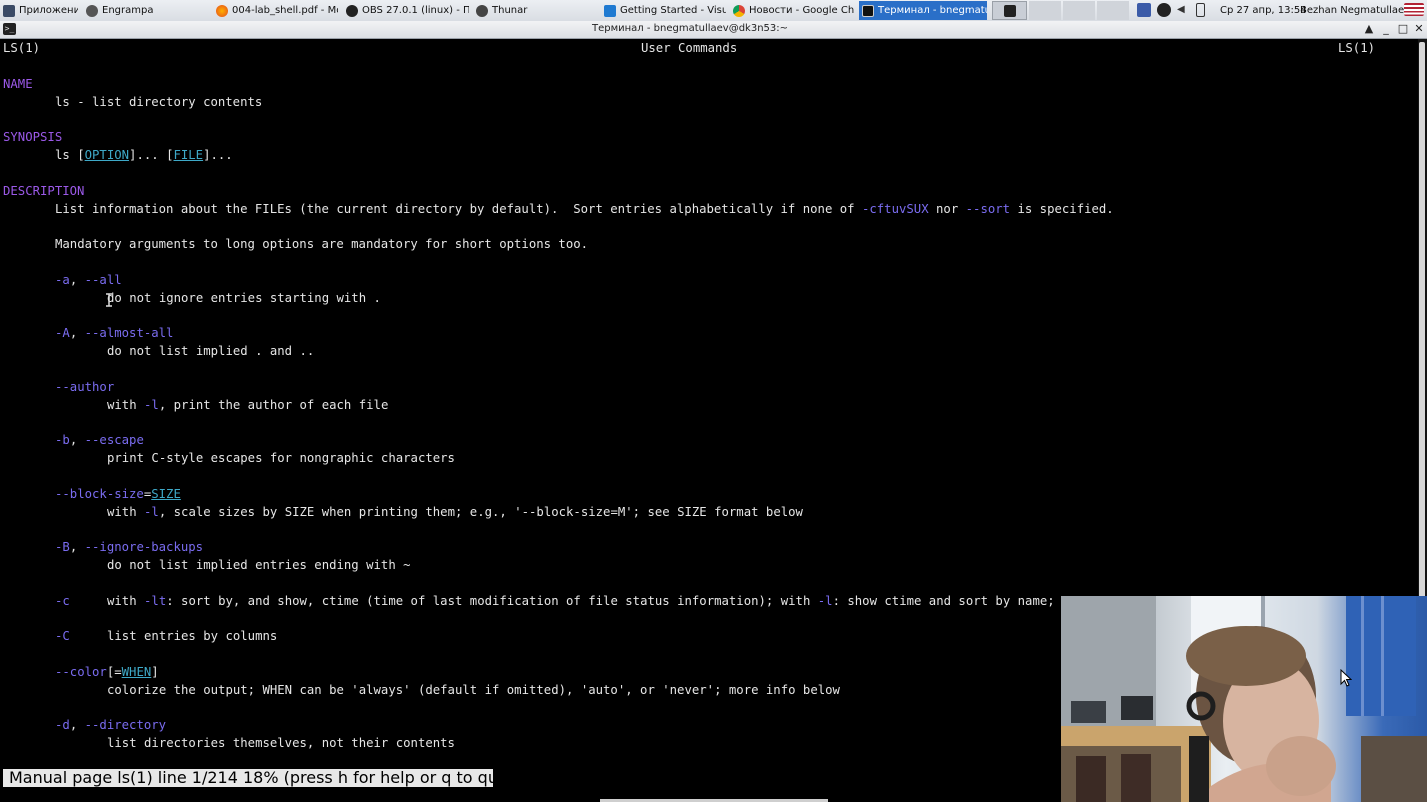  I want to click on volume-icon: ◀, so click(1184, 10).